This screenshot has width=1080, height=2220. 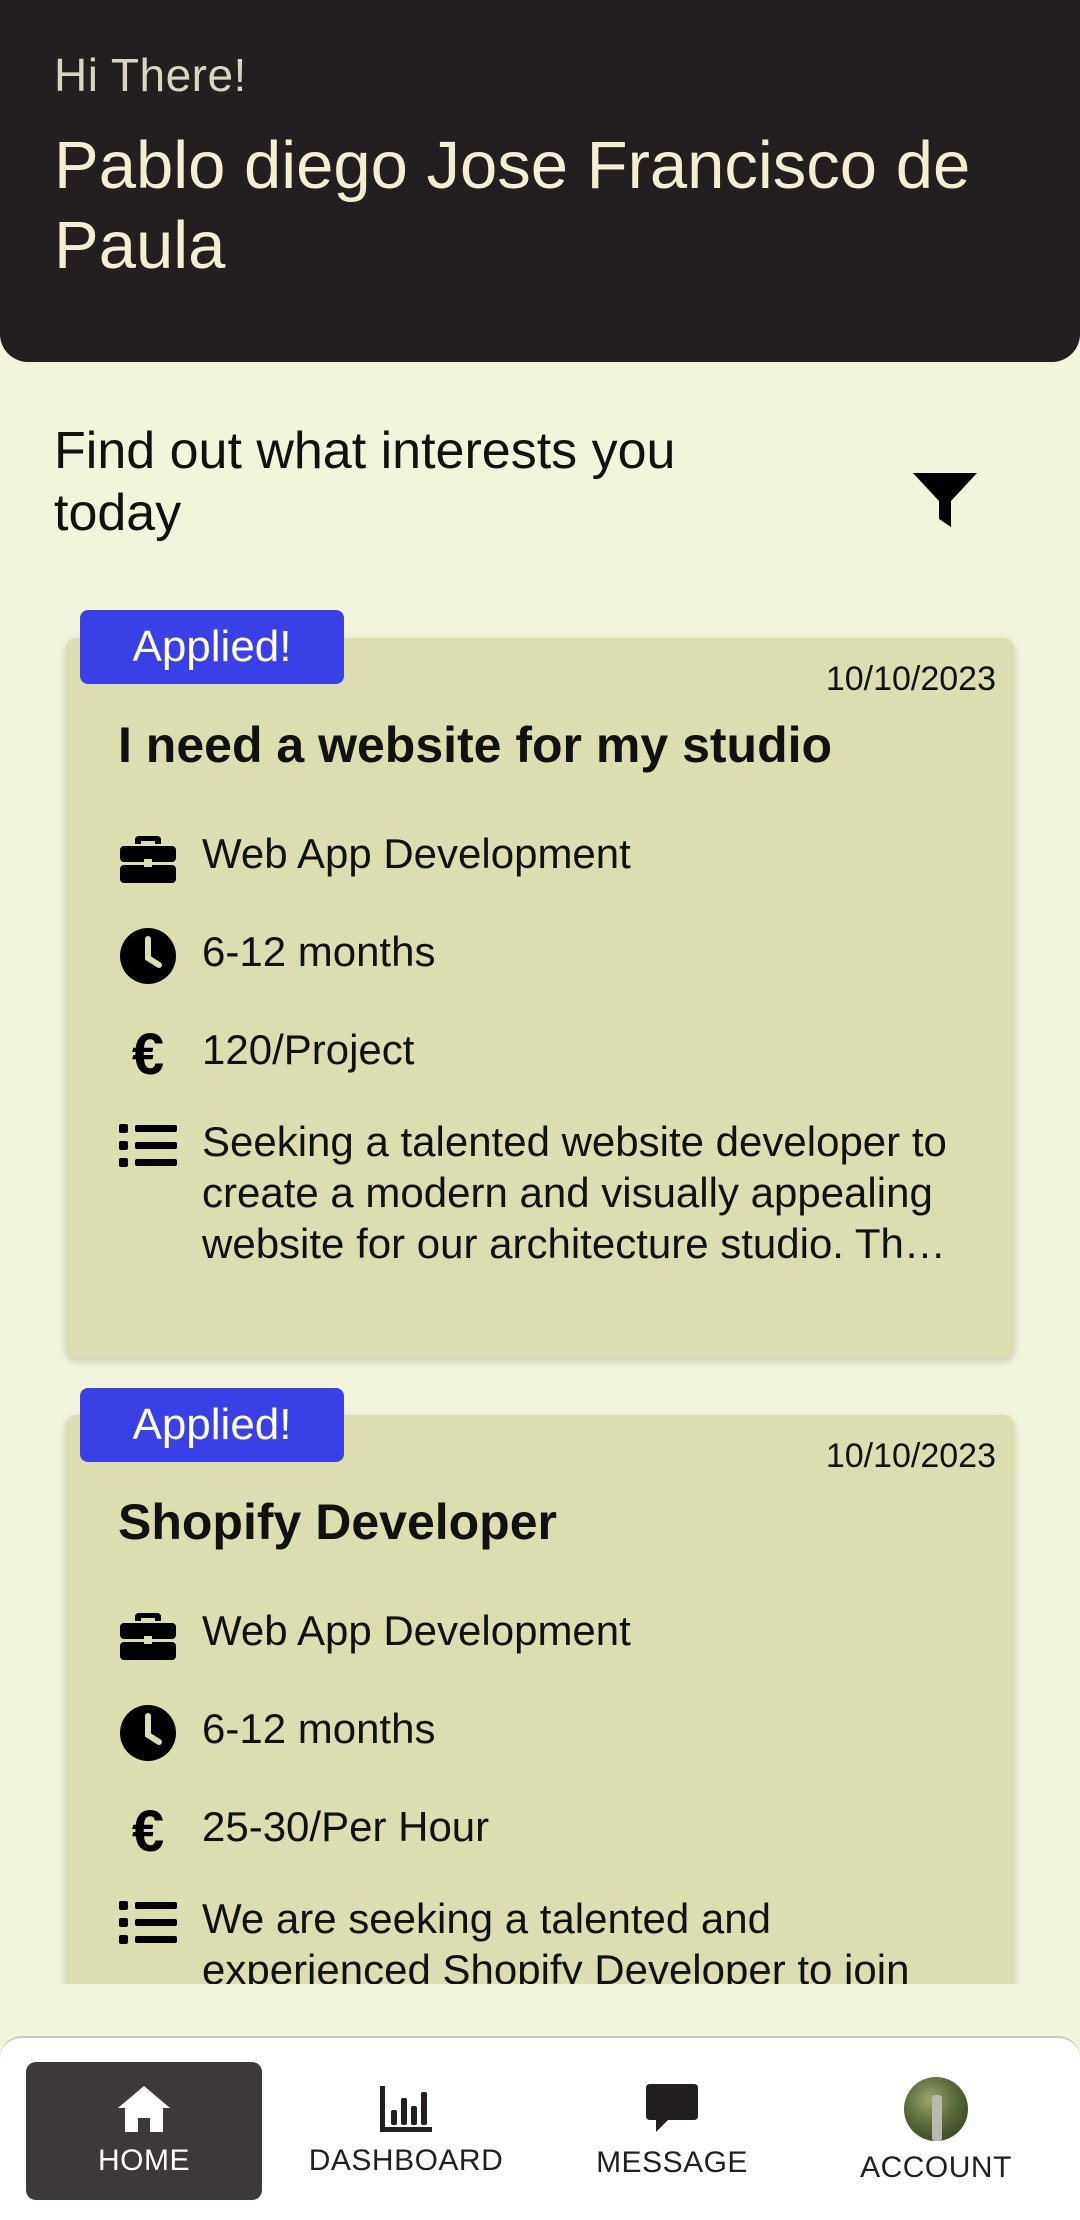 What do you see at coordinates (365, 482) in the screenshot?
I see `section-title: Find out what interests you today` at bounding box center [365, 482].